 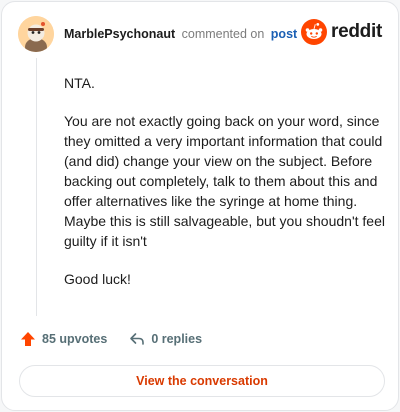 I want to click on username-link: MarblePsychonaut, so click(x=119, y=34).